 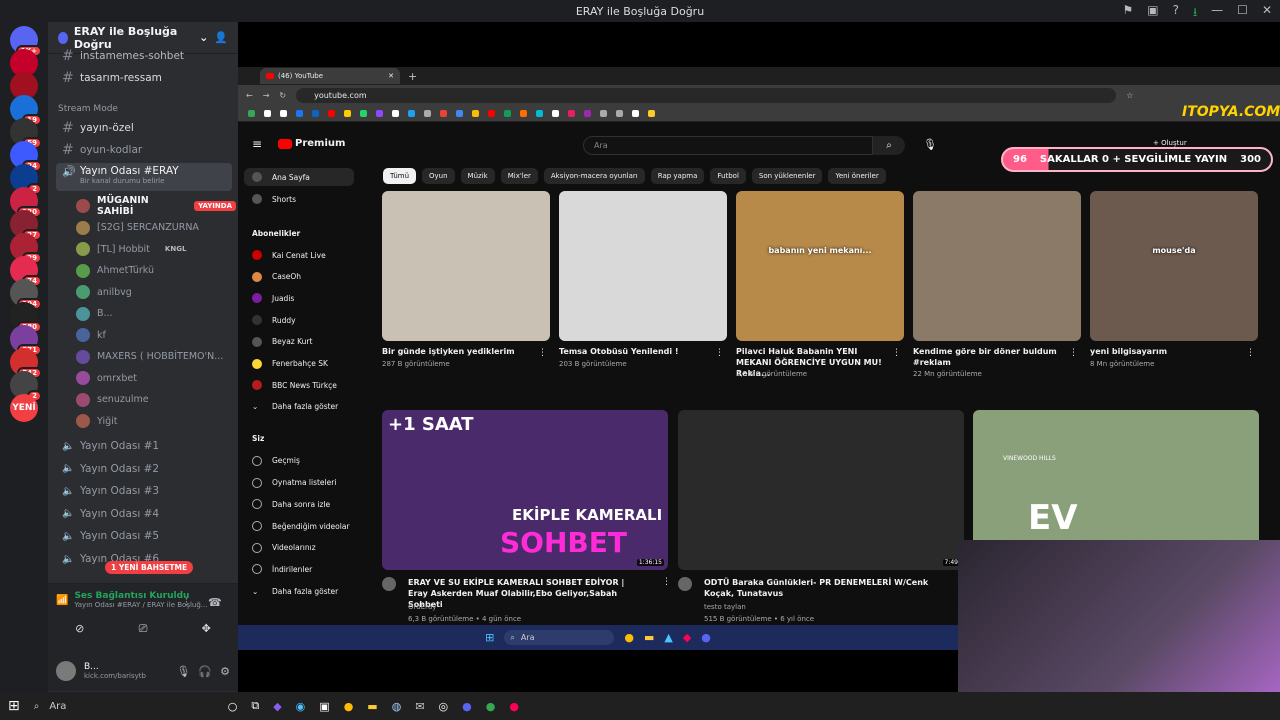 I want to click on voice-user: kf, so click(x=156, y=335).